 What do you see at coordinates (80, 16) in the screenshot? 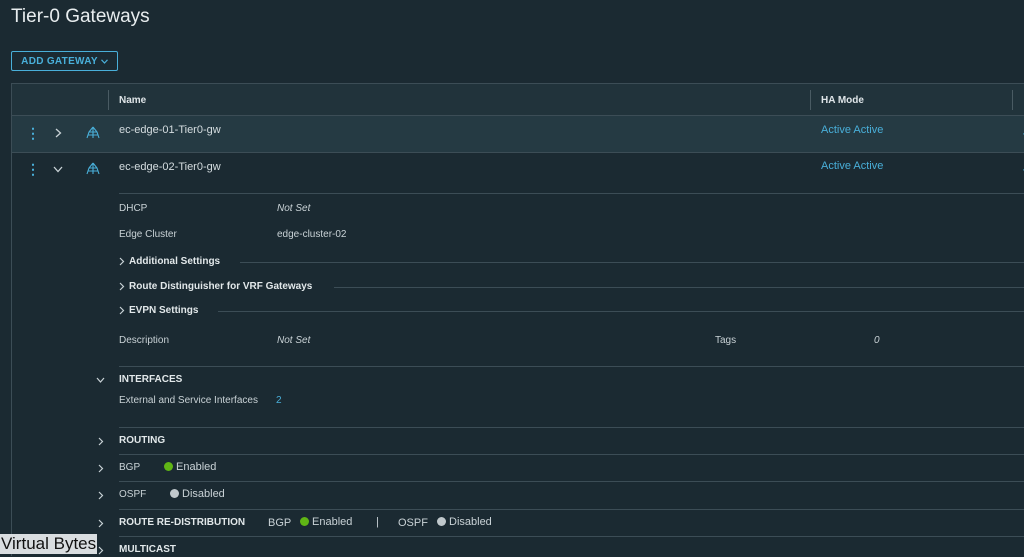
I see `page-title: Tier-0 Gateways` at bounding box center [80, 16].